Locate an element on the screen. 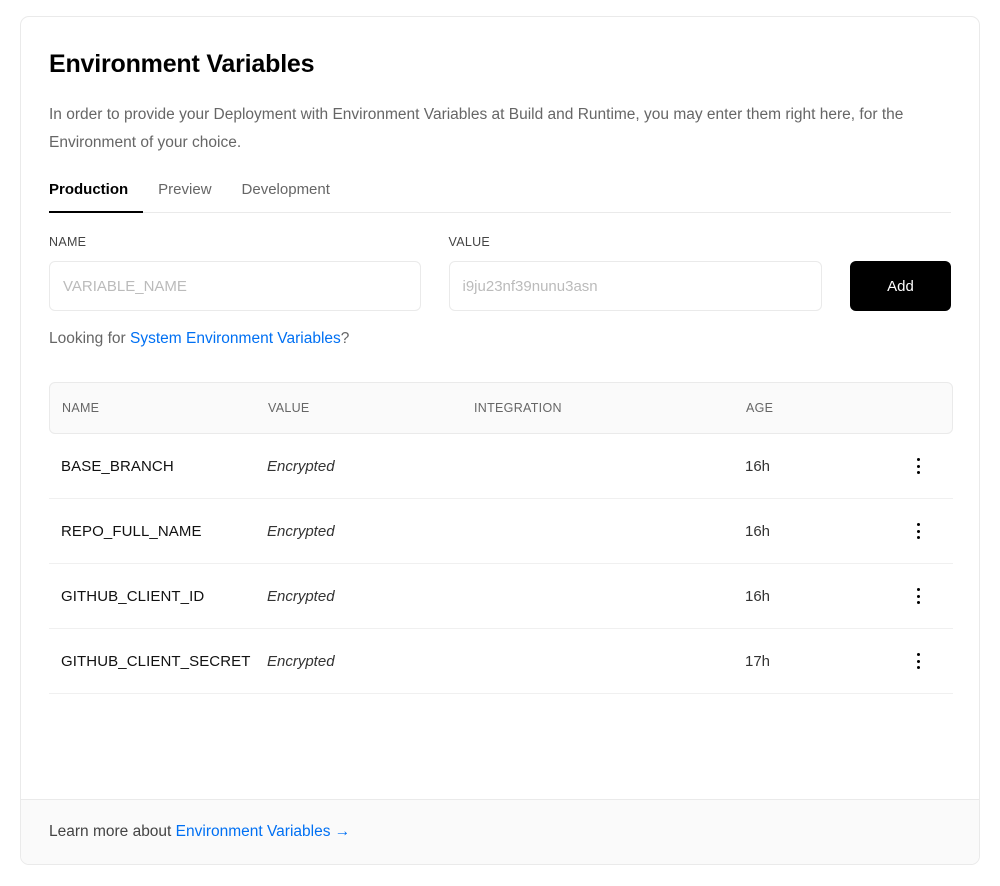 Image resolution: width=1000 pixels, height=886 pixels. cell-variable-name: GITHUB_CLIENT_ID is located at coordinates (133, 596).